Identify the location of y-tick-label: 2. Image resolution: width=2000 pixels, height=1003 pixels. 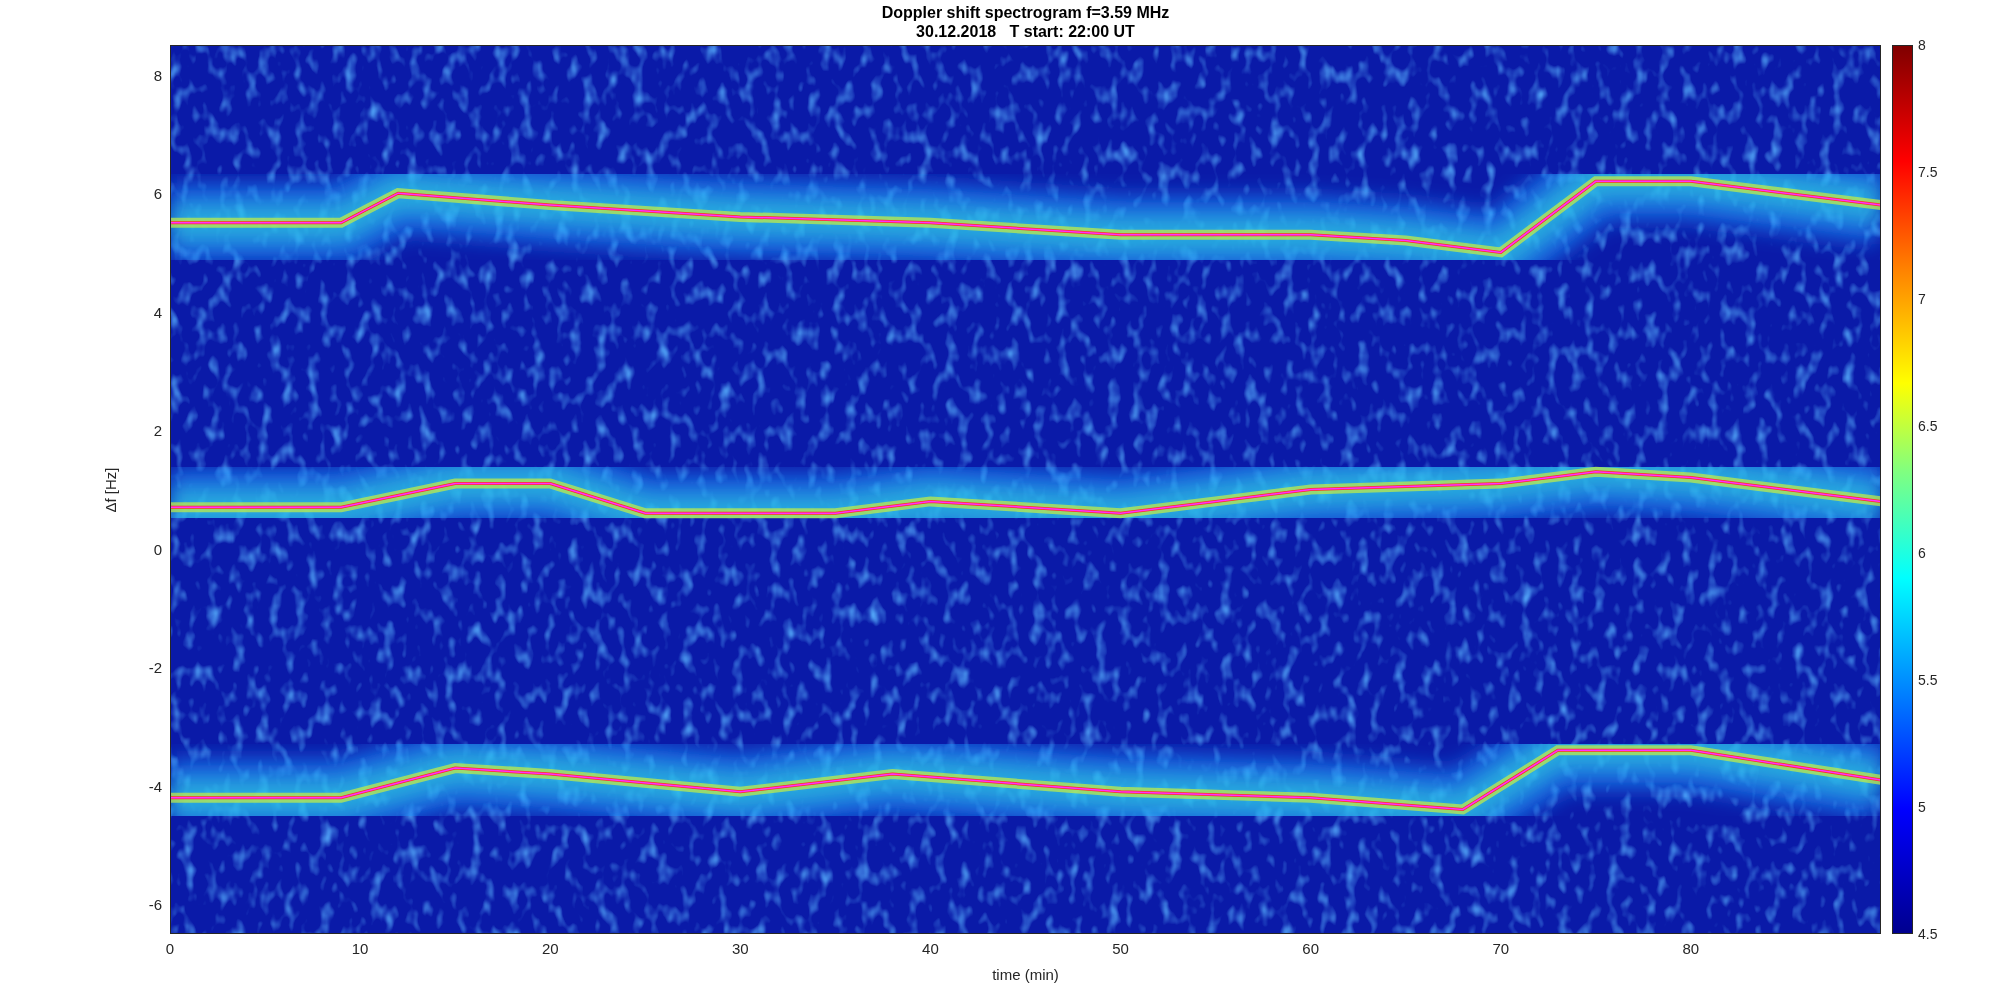
(157, 430).